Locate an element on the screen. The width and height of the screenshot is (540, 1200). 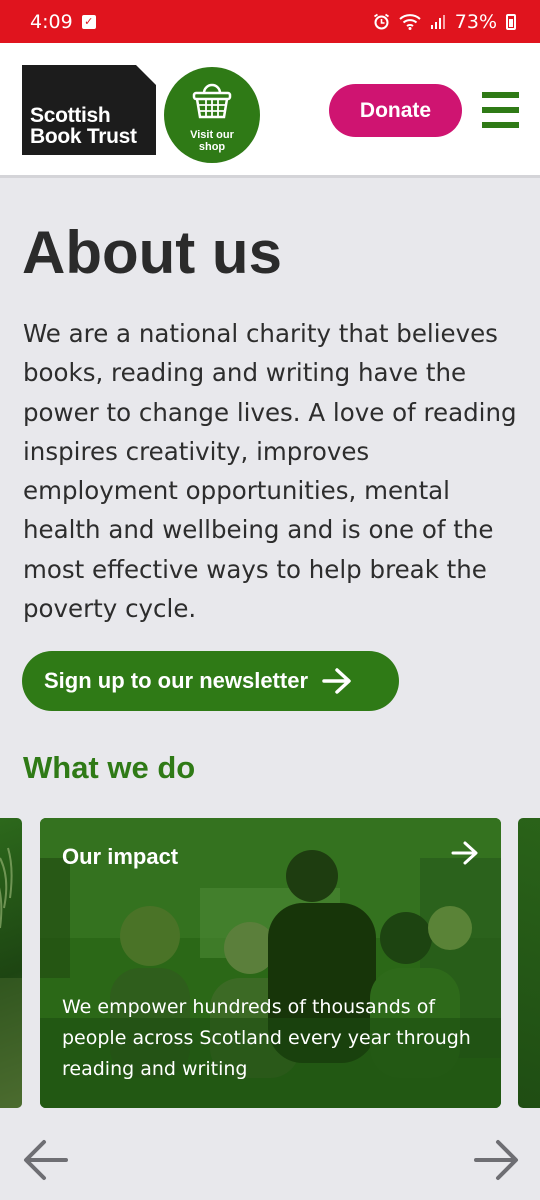
battery-percent: 73% is located at coordinates (475, 21).